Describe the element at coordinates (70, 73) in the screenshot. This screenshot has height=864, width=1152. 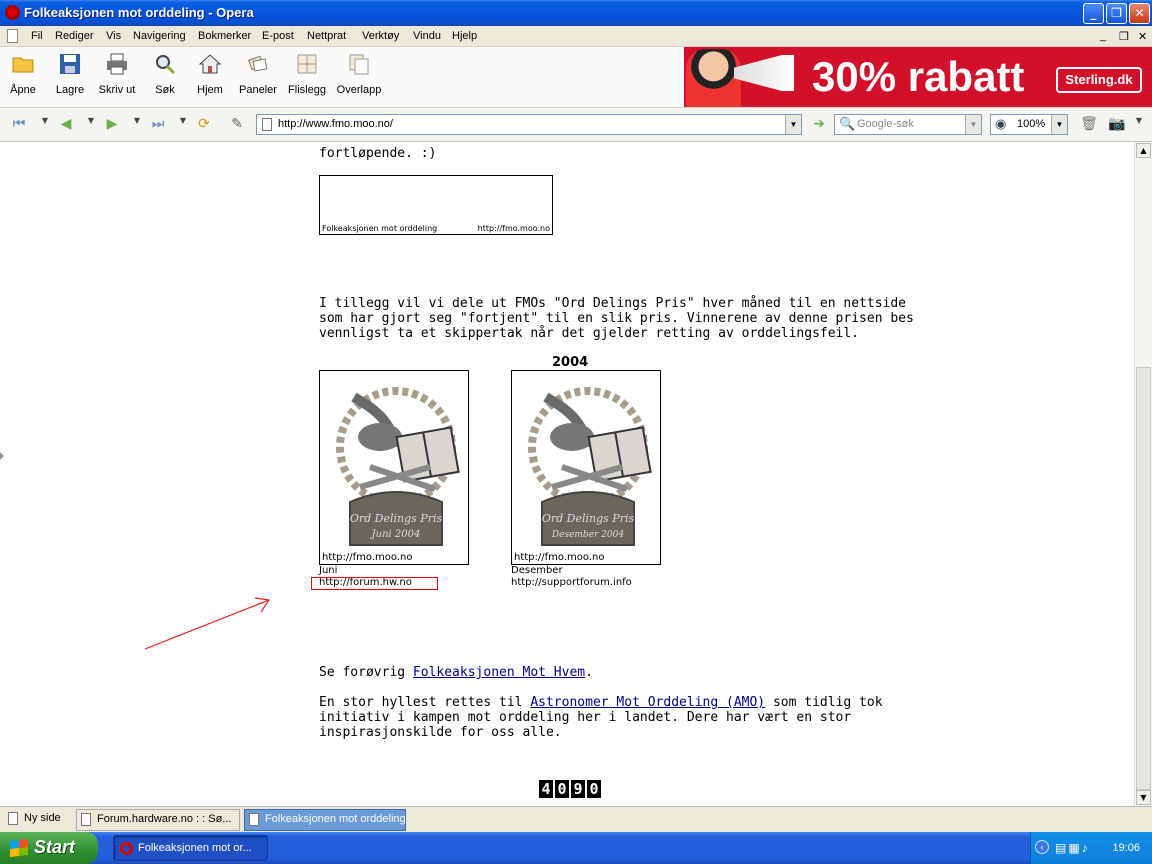
I see `save-button: Lagre` at that location.